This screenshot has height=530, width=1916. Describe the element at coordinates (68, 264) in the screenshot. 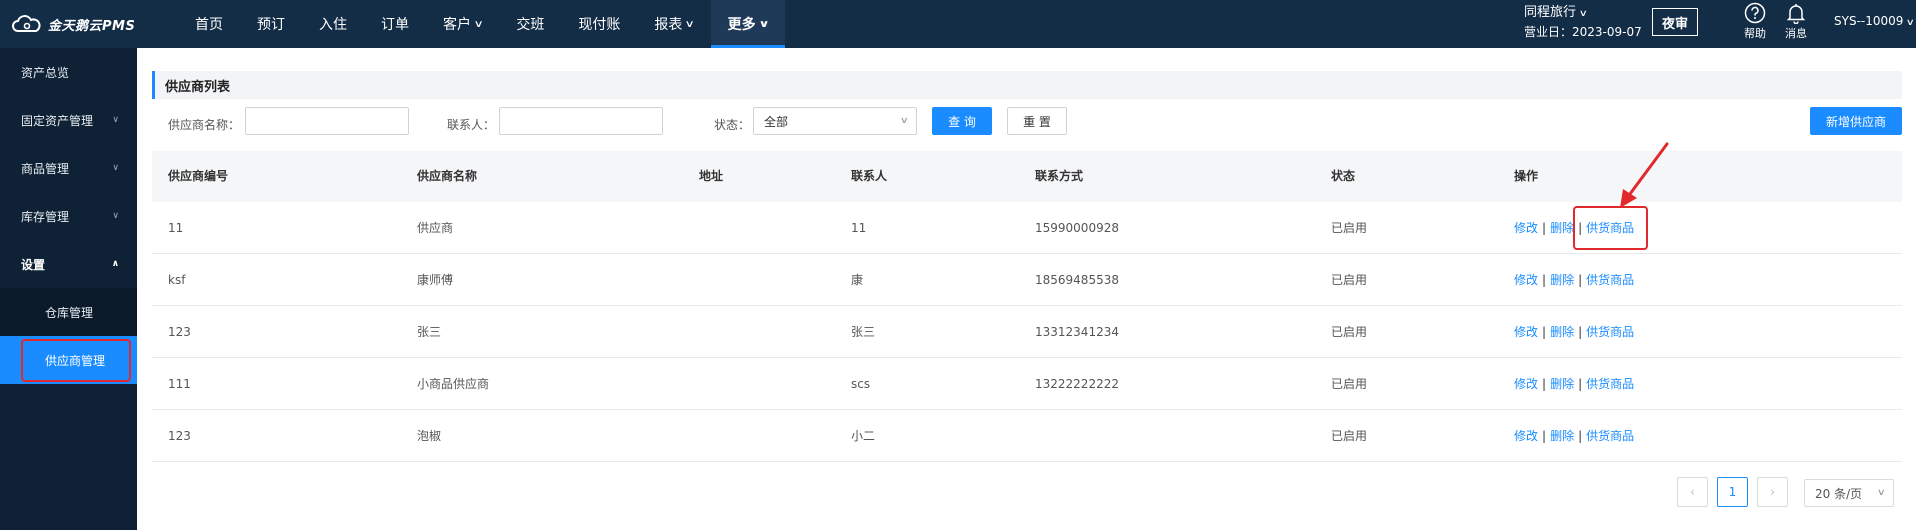

I see `sidebar-item-settings: 设置 ∧` at that location.